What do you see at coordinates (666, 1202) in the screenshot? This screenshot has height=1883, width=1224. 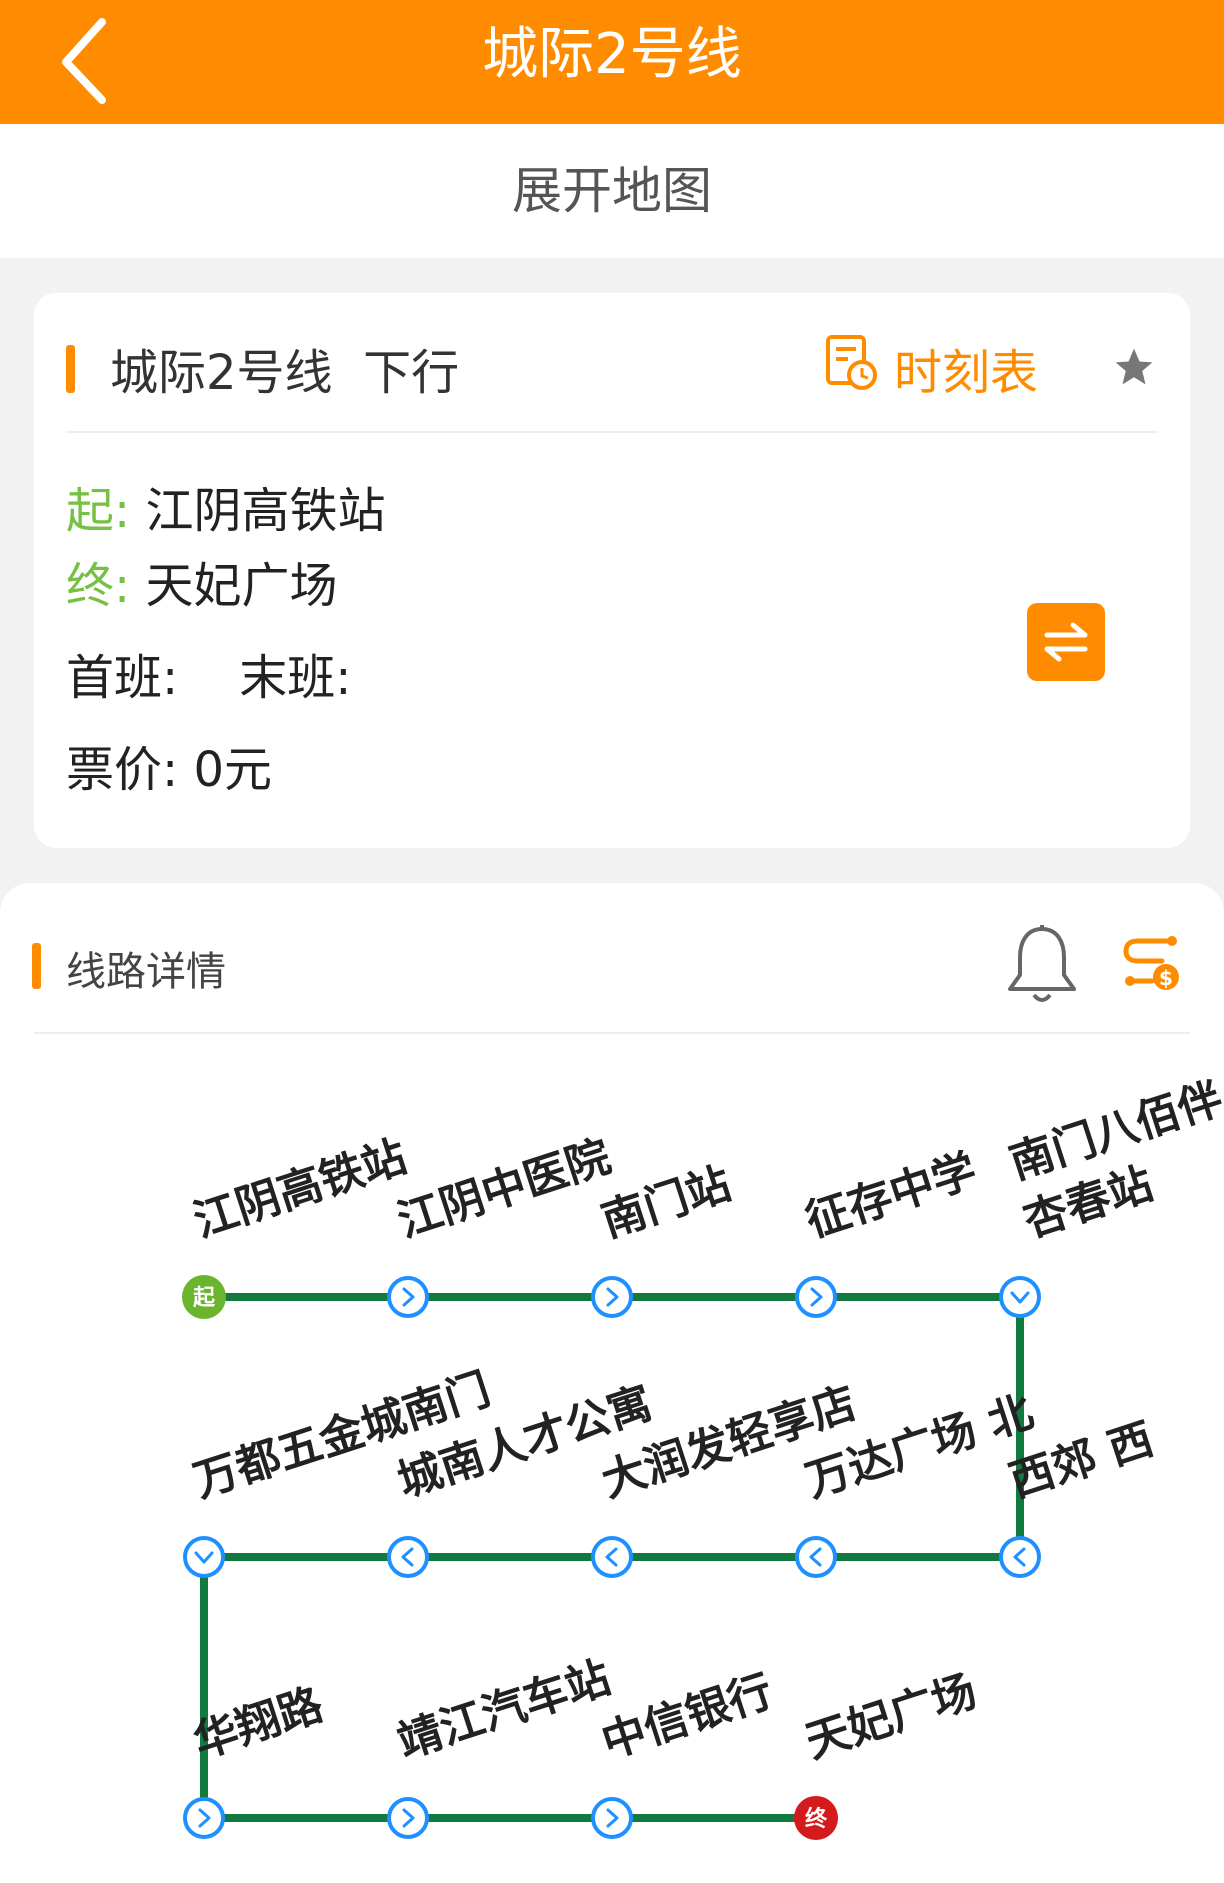 I see `station-label: 南门站` at bounding box center [666, 1202].